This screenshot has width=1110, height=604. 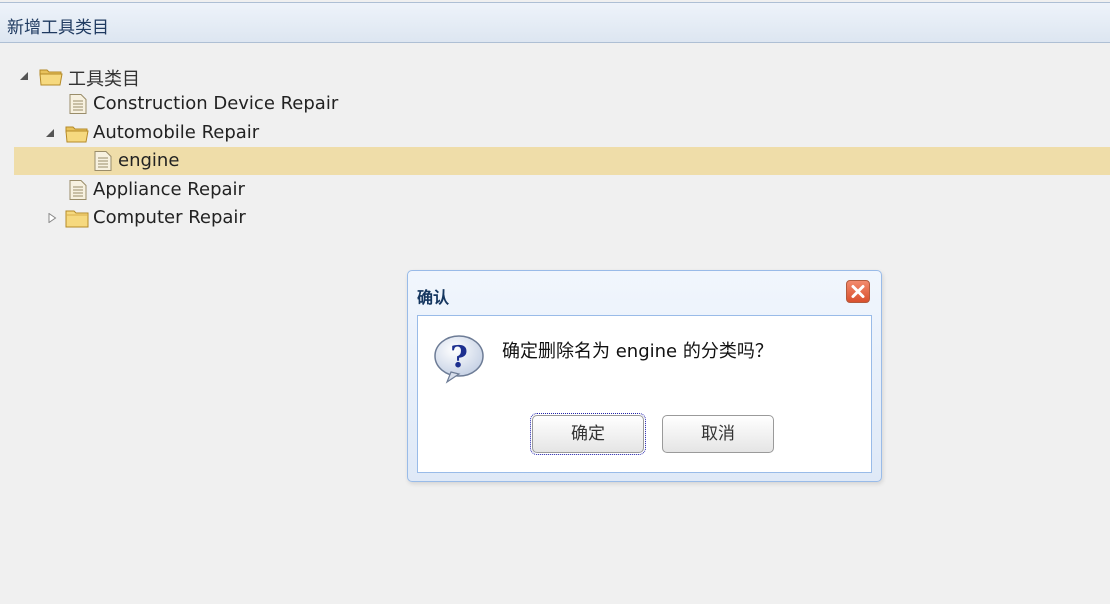 I want to click on question-icon: ?, so click(x=459, y=359).